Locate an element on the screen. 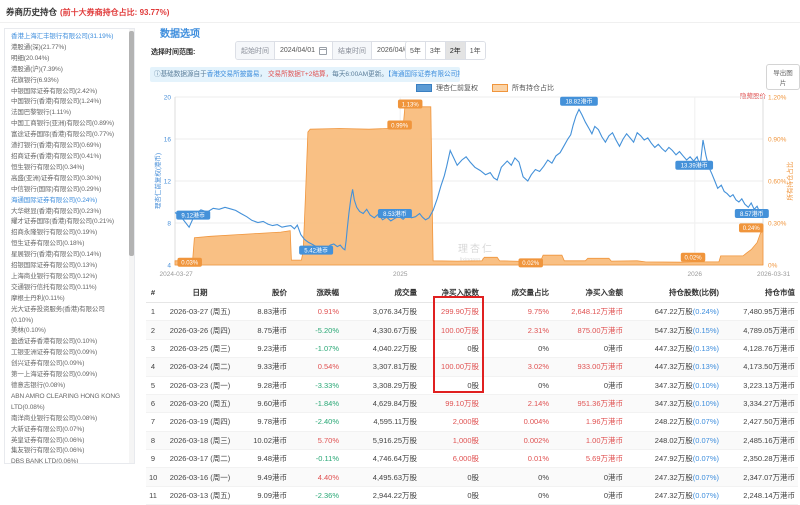 This screenshot has height=505, width=800. year-button-2年: 2年 is located at coordinates (454, 50).